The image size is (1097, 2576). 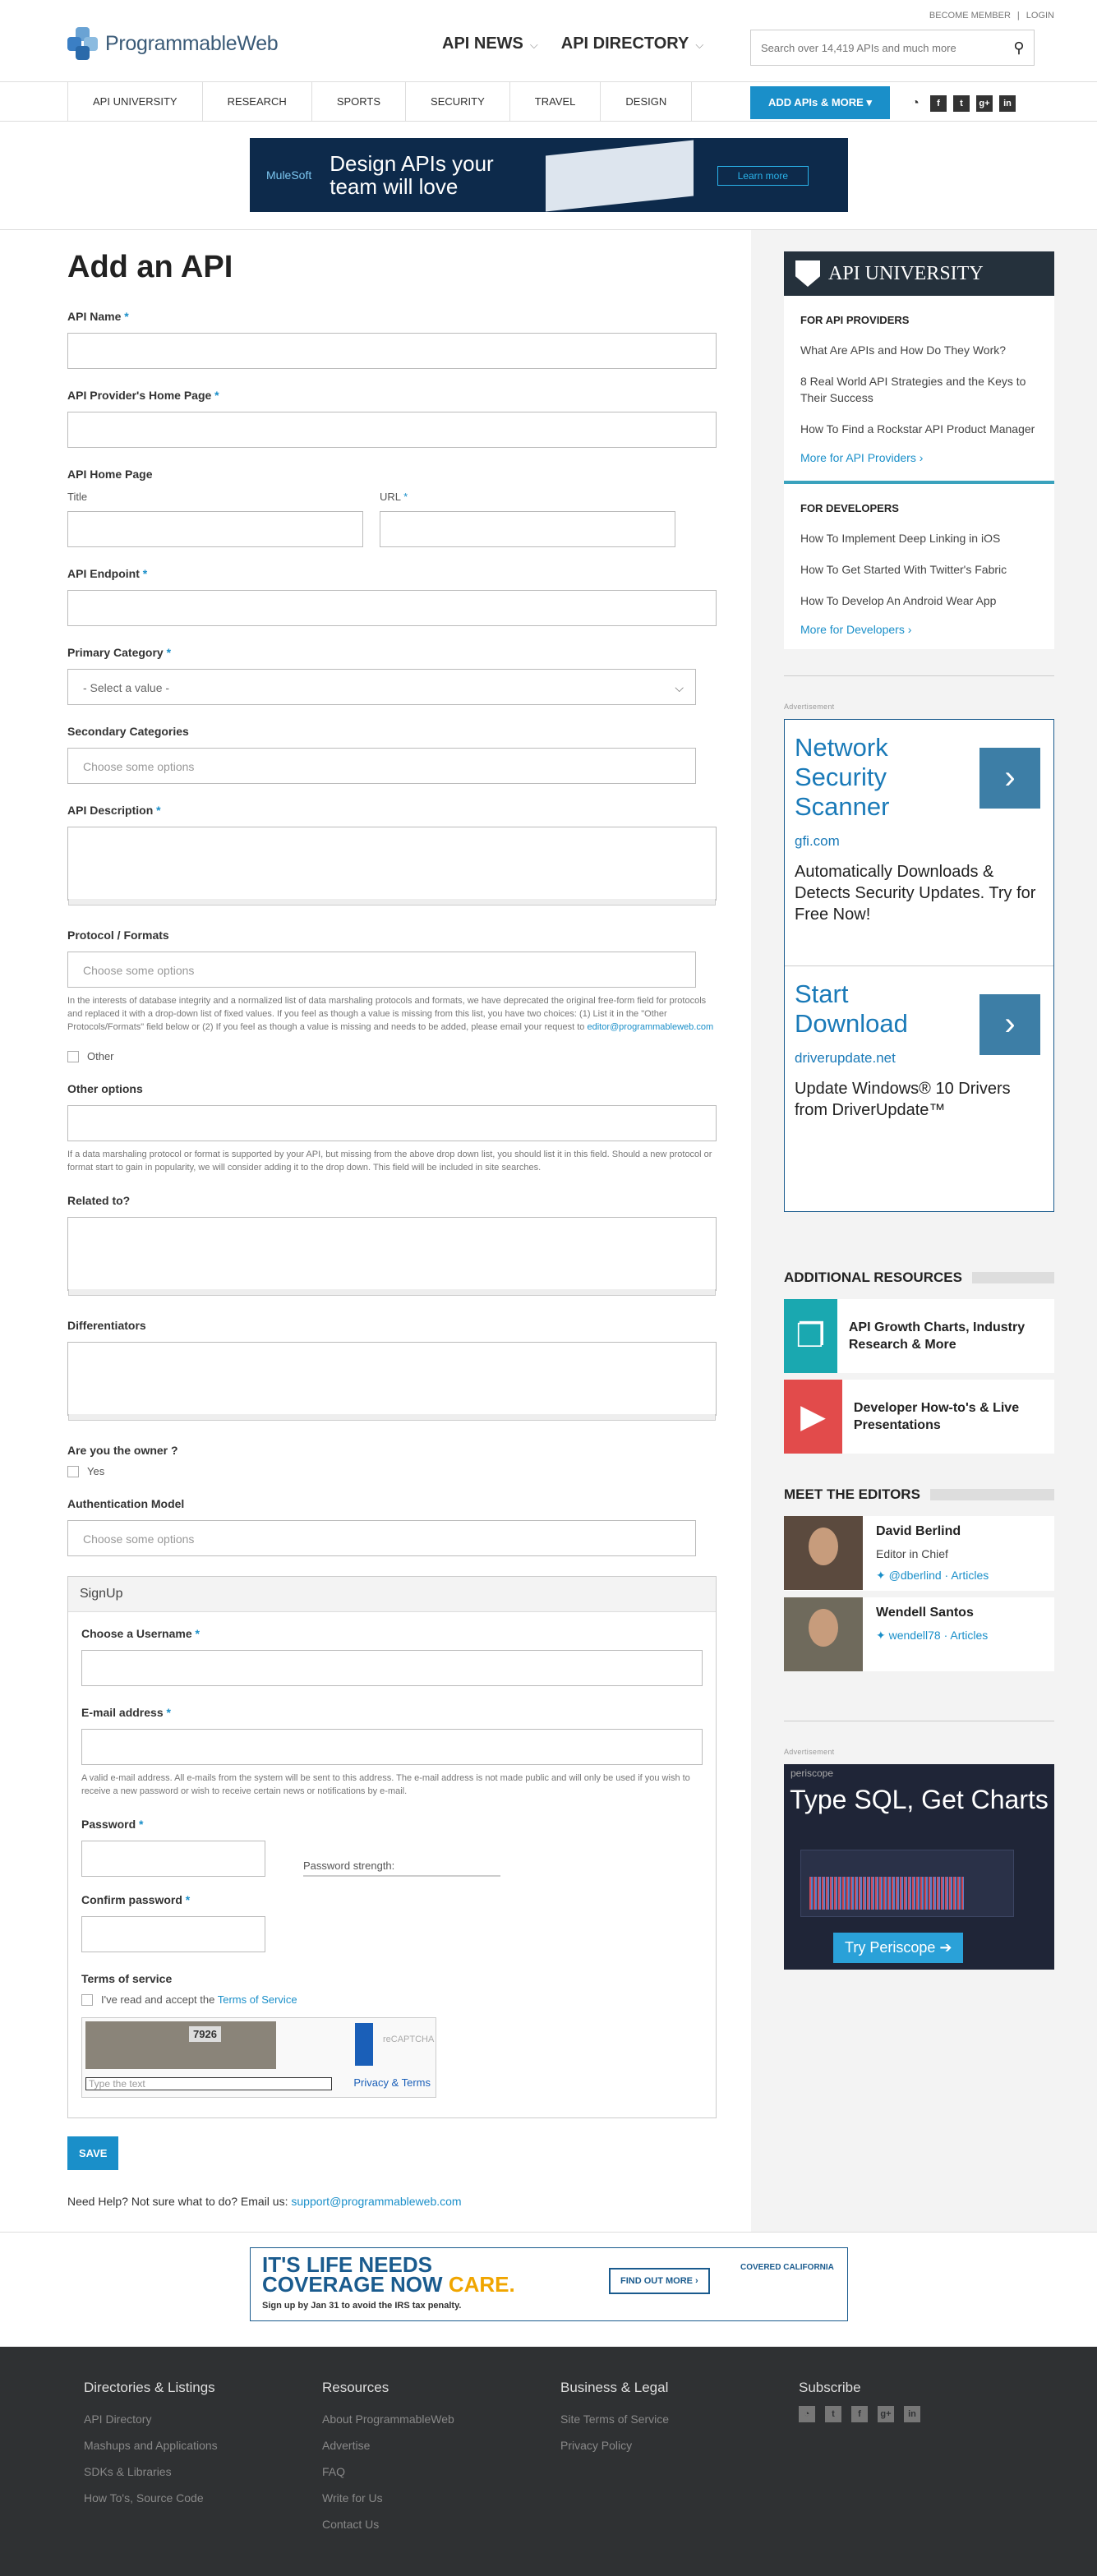 What do you see at coordinates (173, 43) in the screenshot?
I see `site-logo: ProgrammableWeb` at bounding box center [173, 43].